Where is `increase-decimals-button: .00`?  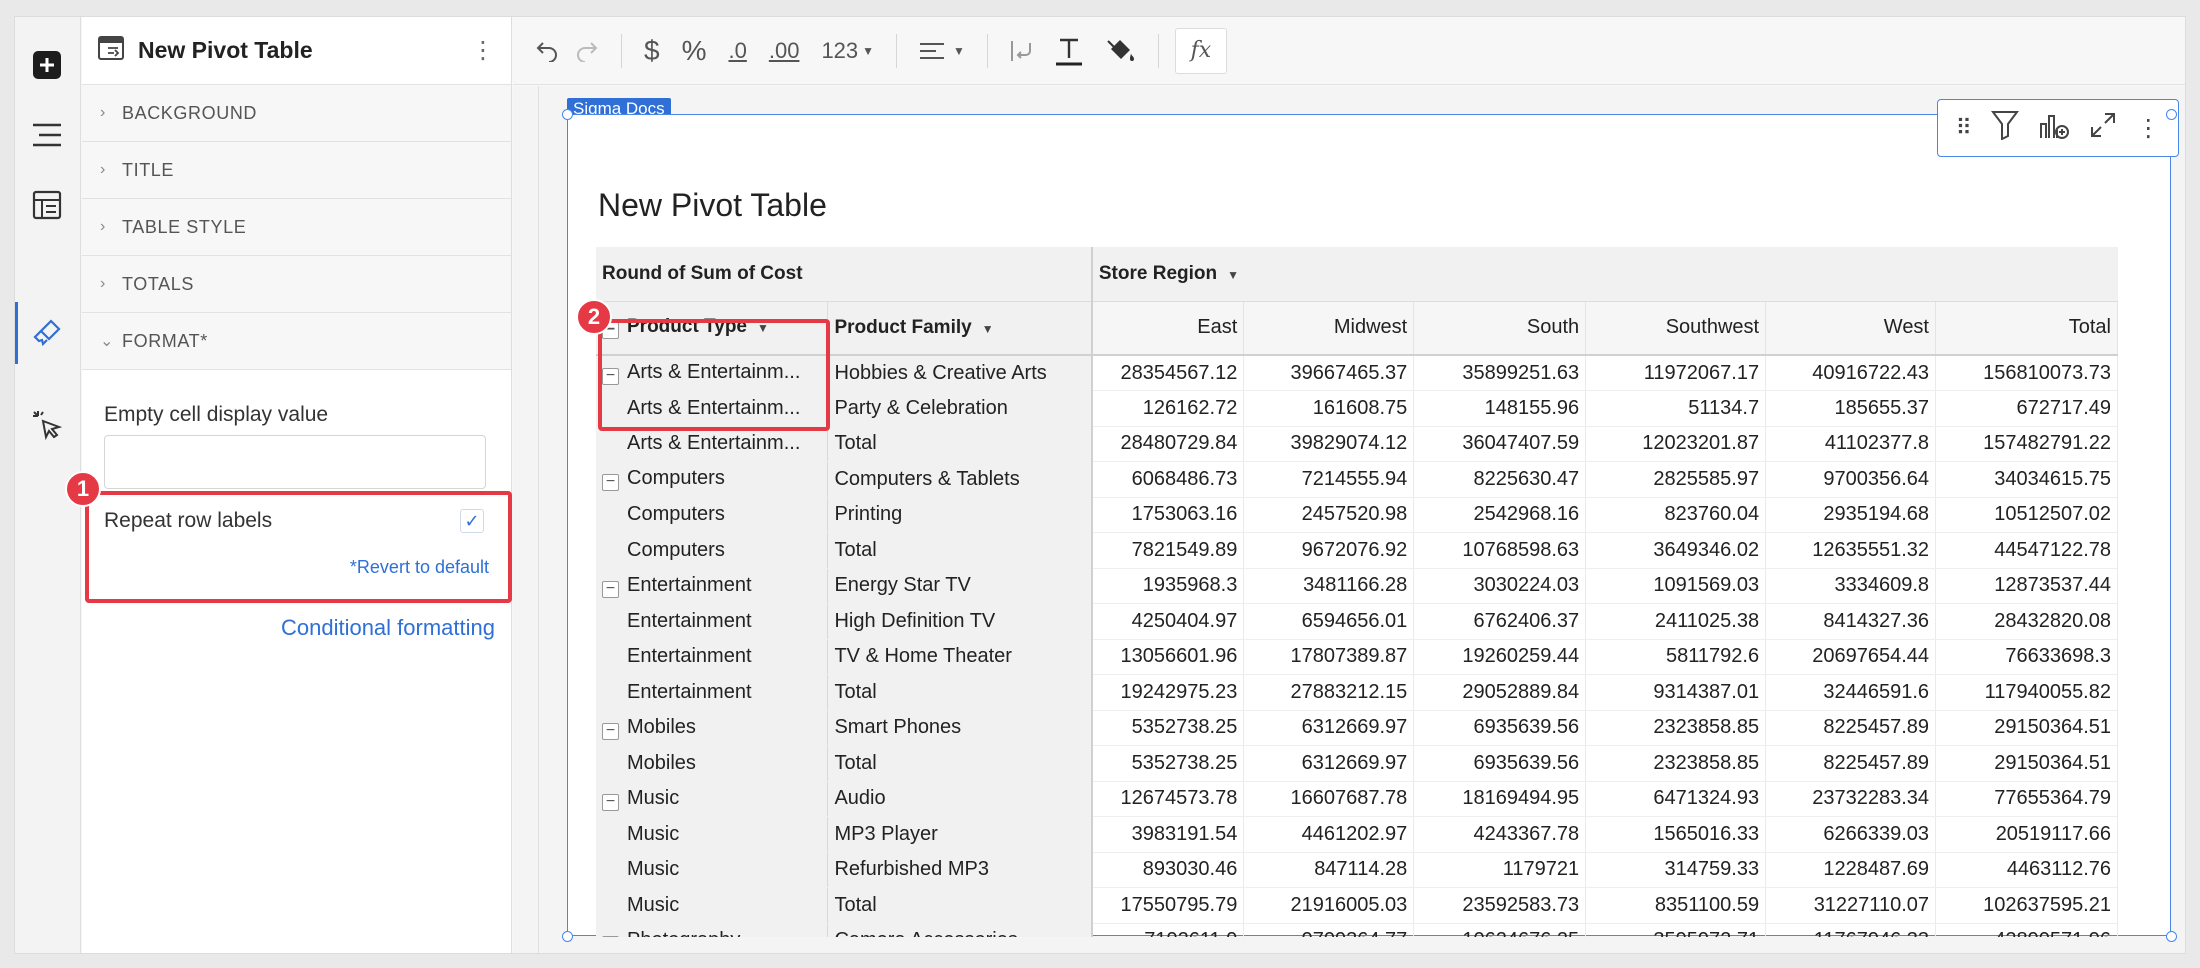
increase-decimals-button: .00 is located at coordinates (784, 51).